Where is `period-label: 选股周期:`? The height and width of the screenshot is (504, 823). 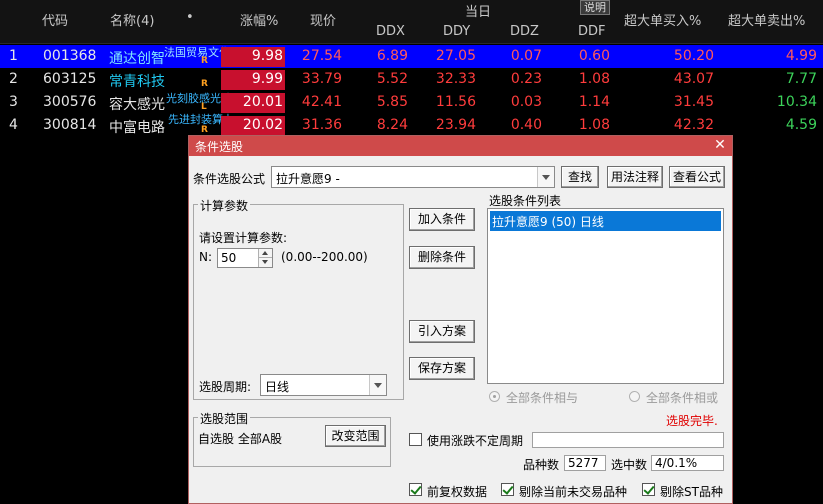
period-label: 选股周期: is located at coordinates (225, 387).